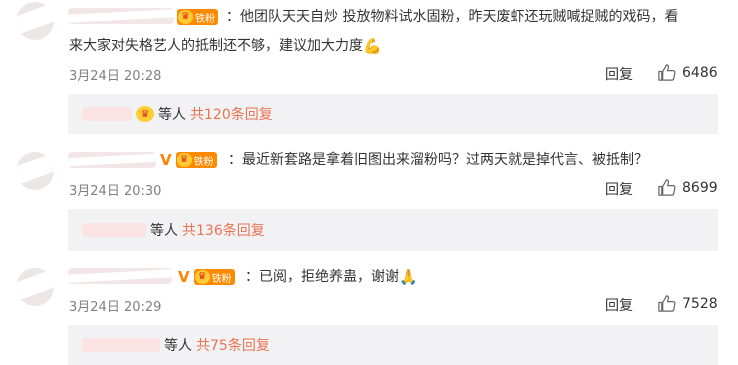 The image size is (738, 365). Describe the element at coordinates (700, 72) in the screenshot. I see `like-count: 6486` at that location.